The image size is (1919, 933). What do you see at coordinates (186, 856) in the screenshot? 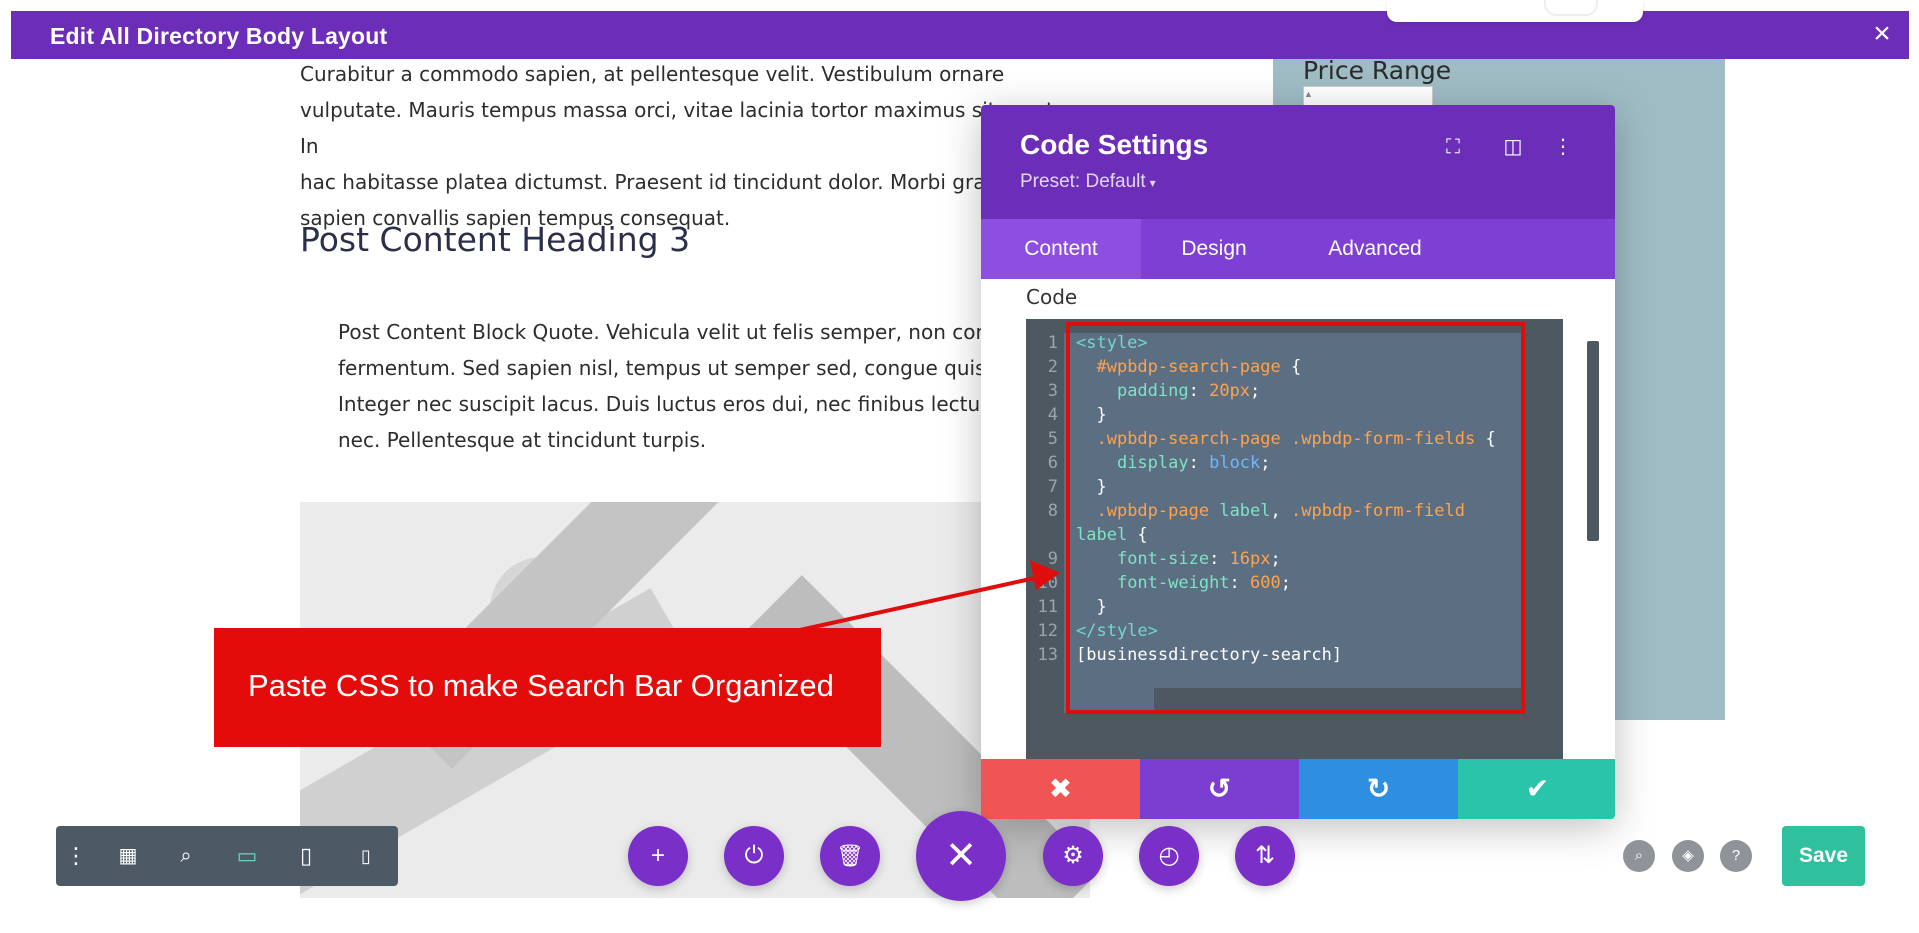
I see `zoom-icon: ⌕` at bounding box center [186, 856].